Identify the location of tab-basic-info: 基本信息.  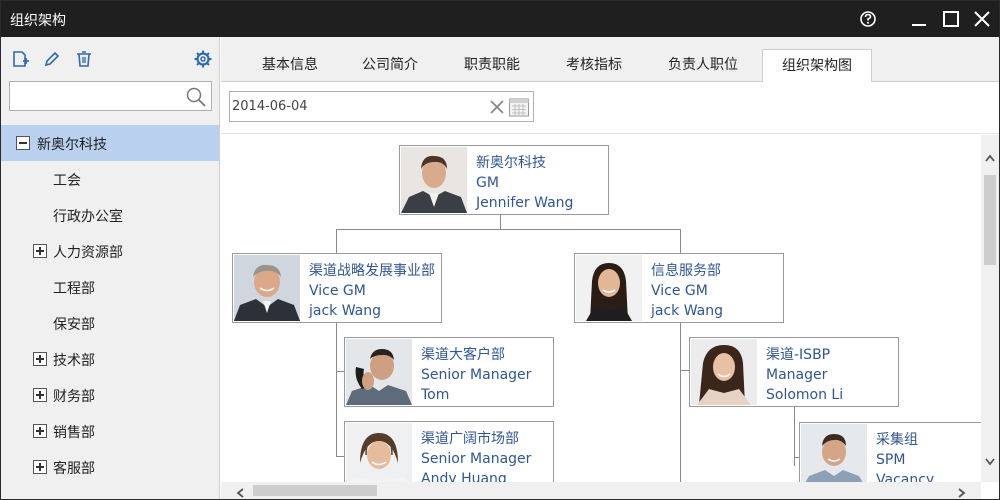
(290, 65).